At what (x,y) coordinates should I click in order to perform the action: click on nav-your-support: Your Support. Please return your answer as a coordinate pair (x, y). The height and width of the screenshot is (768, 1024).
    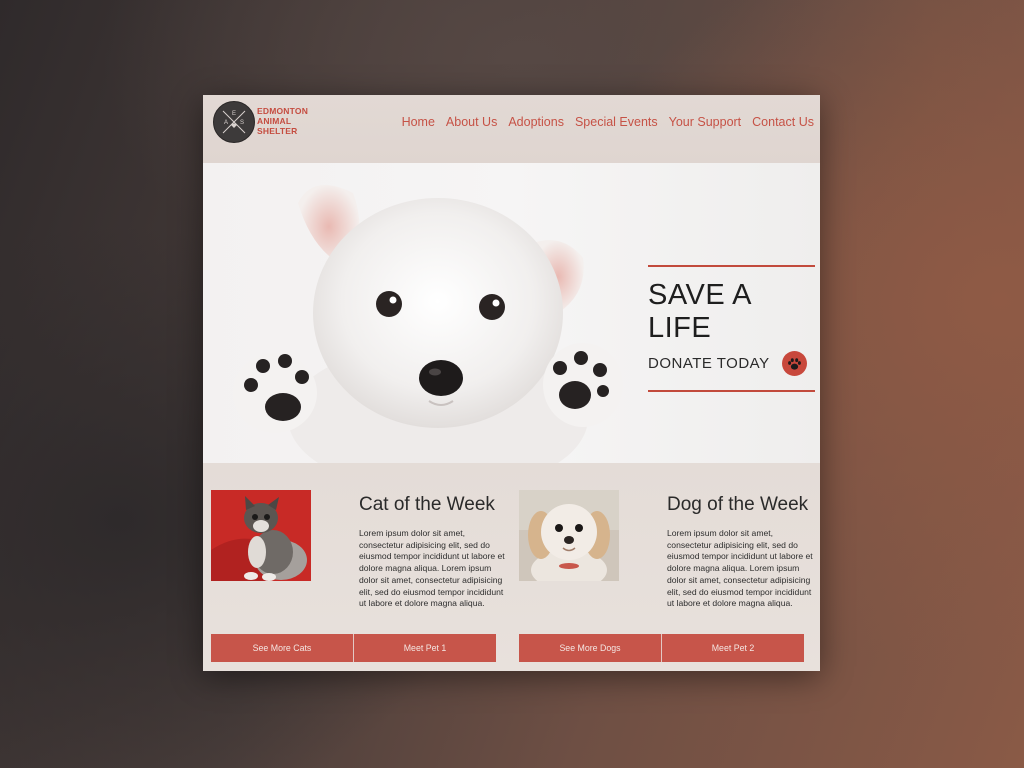
    Looking at the image, I should click on (705, 122).